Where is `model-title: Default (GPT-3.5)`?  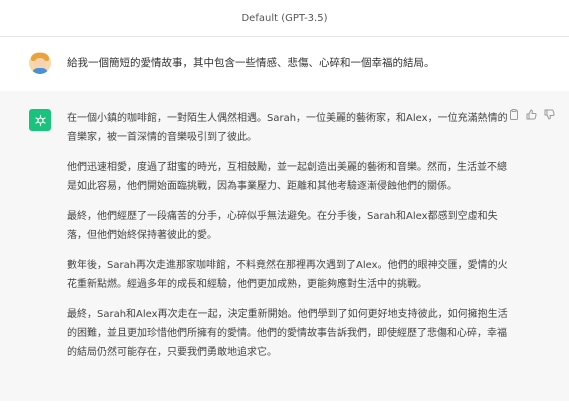
model-title: Default (GPT-3.5) is located at coordinates (284, 18).